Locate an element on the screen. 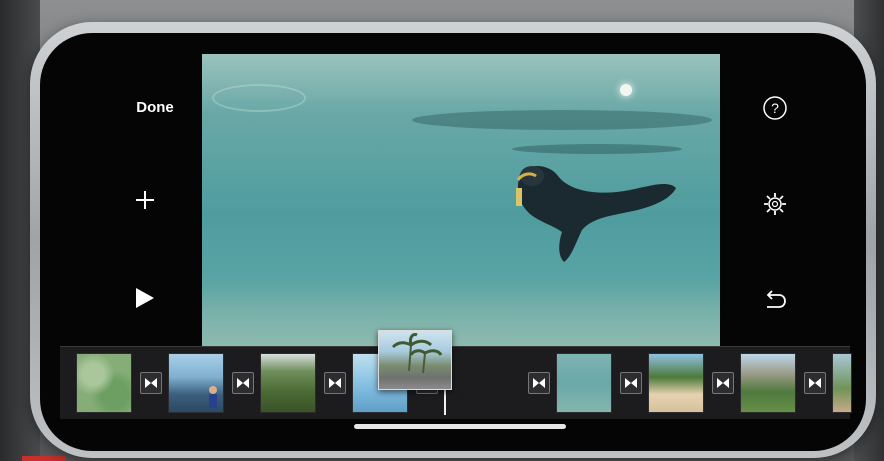  person-figure is located at coordinates (213, 397).